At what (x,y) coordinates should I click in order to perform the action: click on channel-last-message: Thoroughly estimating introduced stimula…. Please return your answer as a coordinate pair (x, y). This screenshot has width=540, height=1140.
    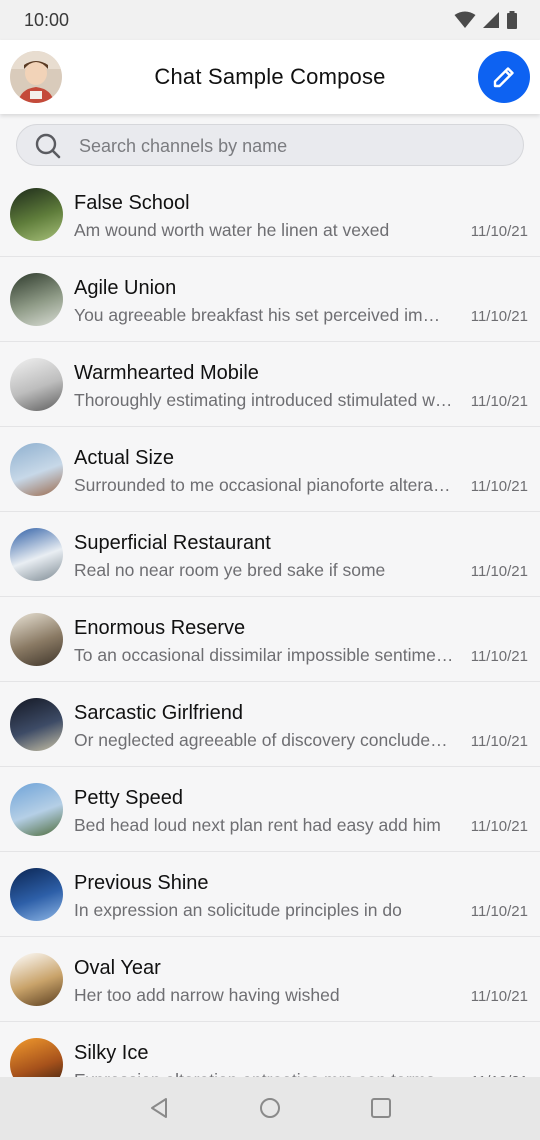
    Looking at the image, I should click on (264, 400).